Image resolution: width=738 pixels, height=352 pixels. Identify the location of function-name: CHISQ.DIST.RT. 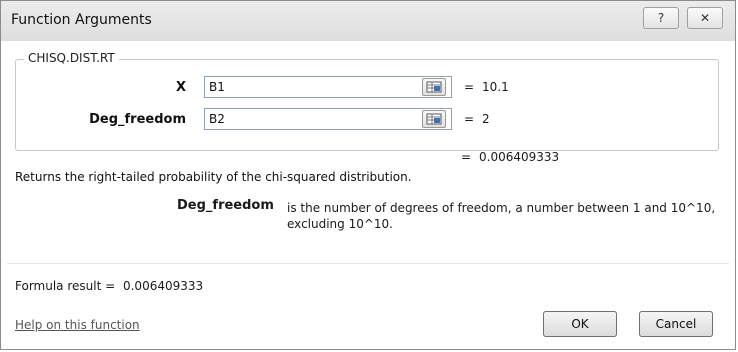
(71, 58).